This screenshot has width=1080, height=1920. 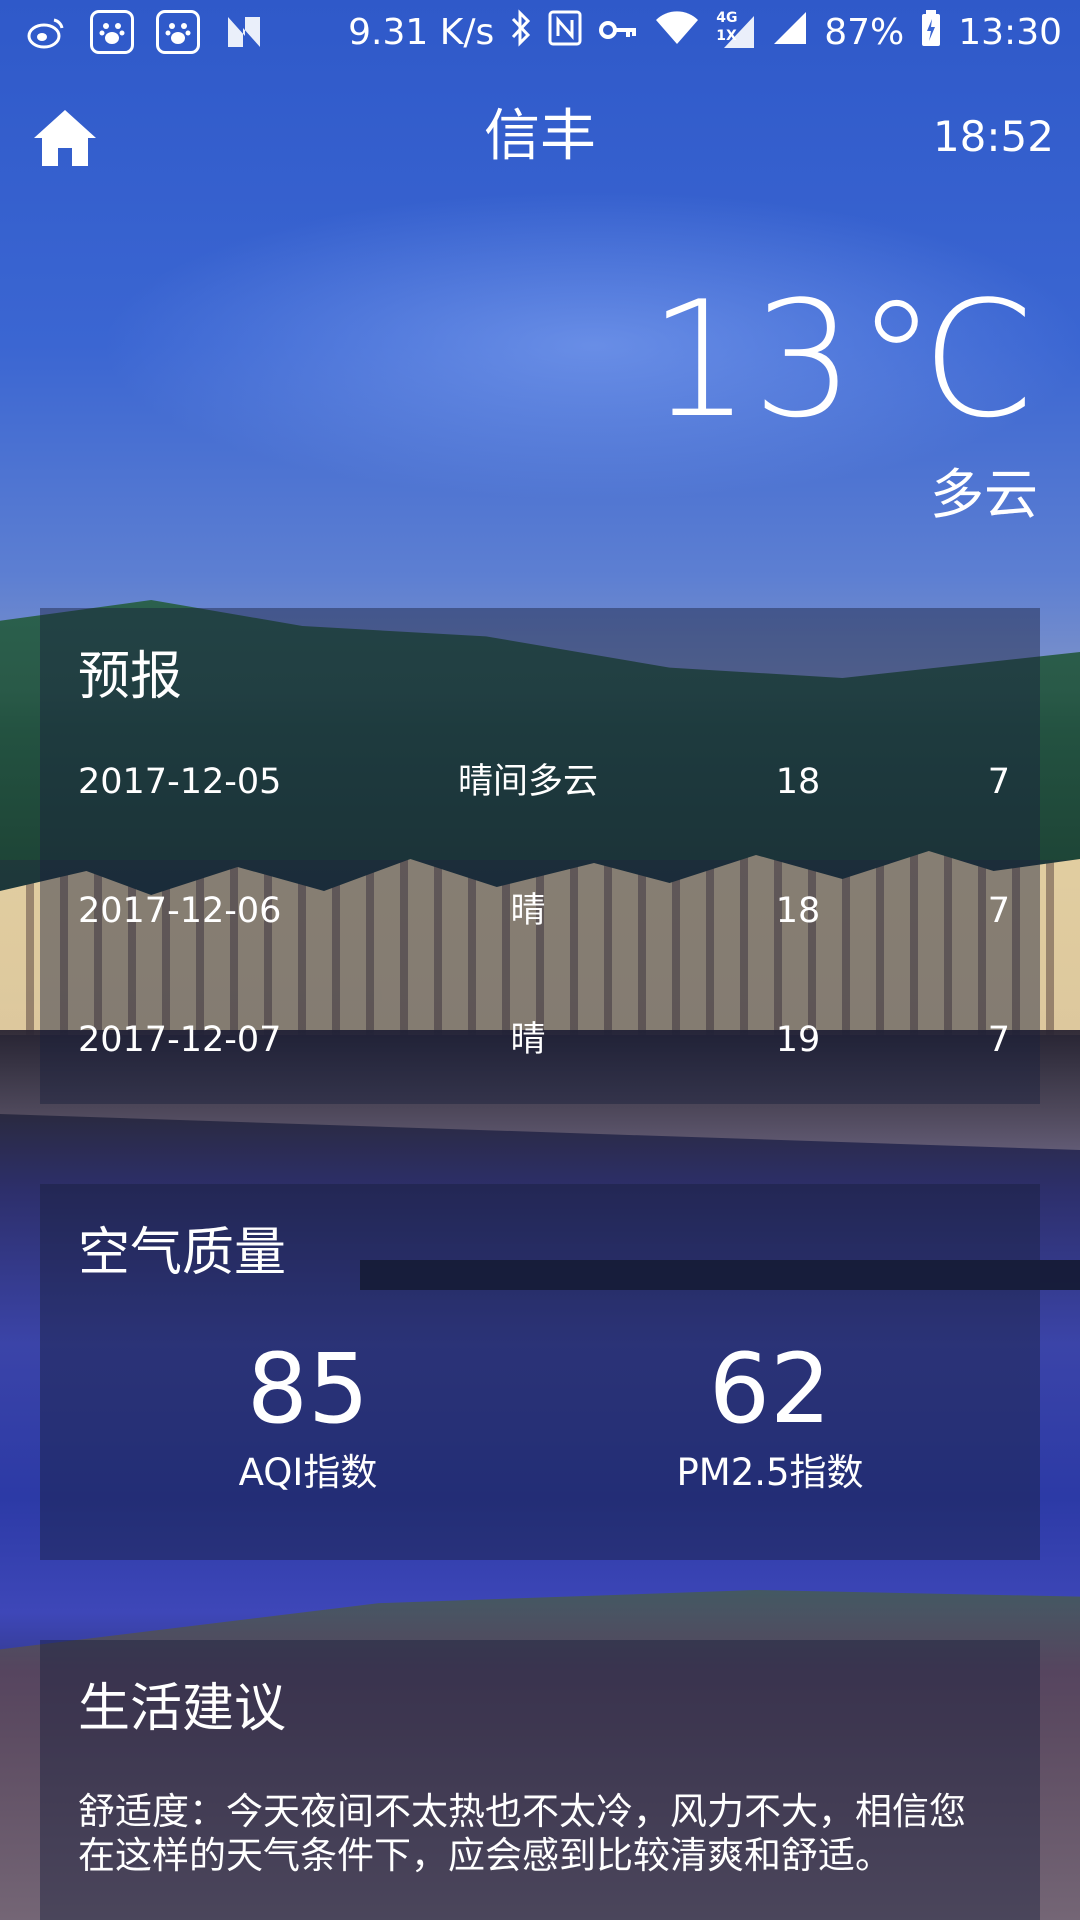 What do you see at coordinates (308, 1472) in the screenshot?
I see `aqi-label: AQI指数` at bounding box center [308, 1472].